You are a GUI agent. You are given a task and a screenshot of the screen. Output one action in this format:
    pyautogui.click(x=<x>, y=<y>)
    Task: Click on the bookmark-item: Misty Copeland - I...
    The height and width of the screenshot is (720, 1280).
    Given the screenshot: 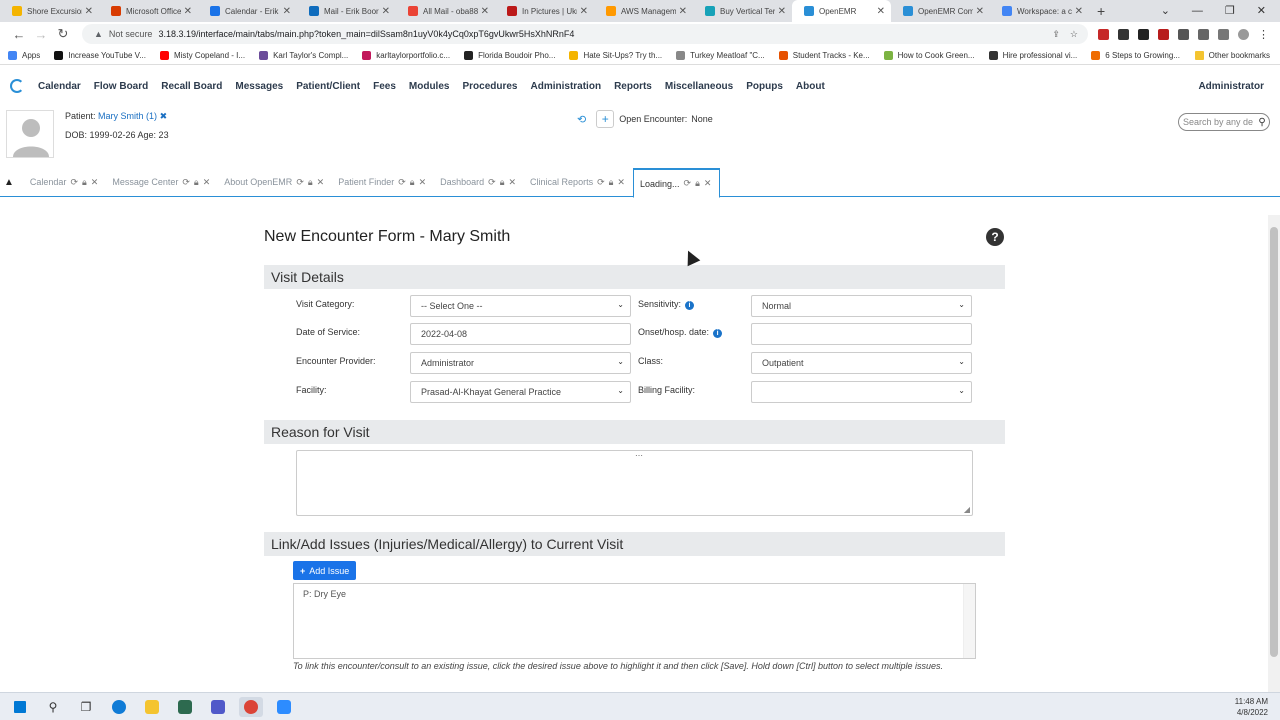 What is the action you would take?
    pyautogui.click(x=202, y=55)
    